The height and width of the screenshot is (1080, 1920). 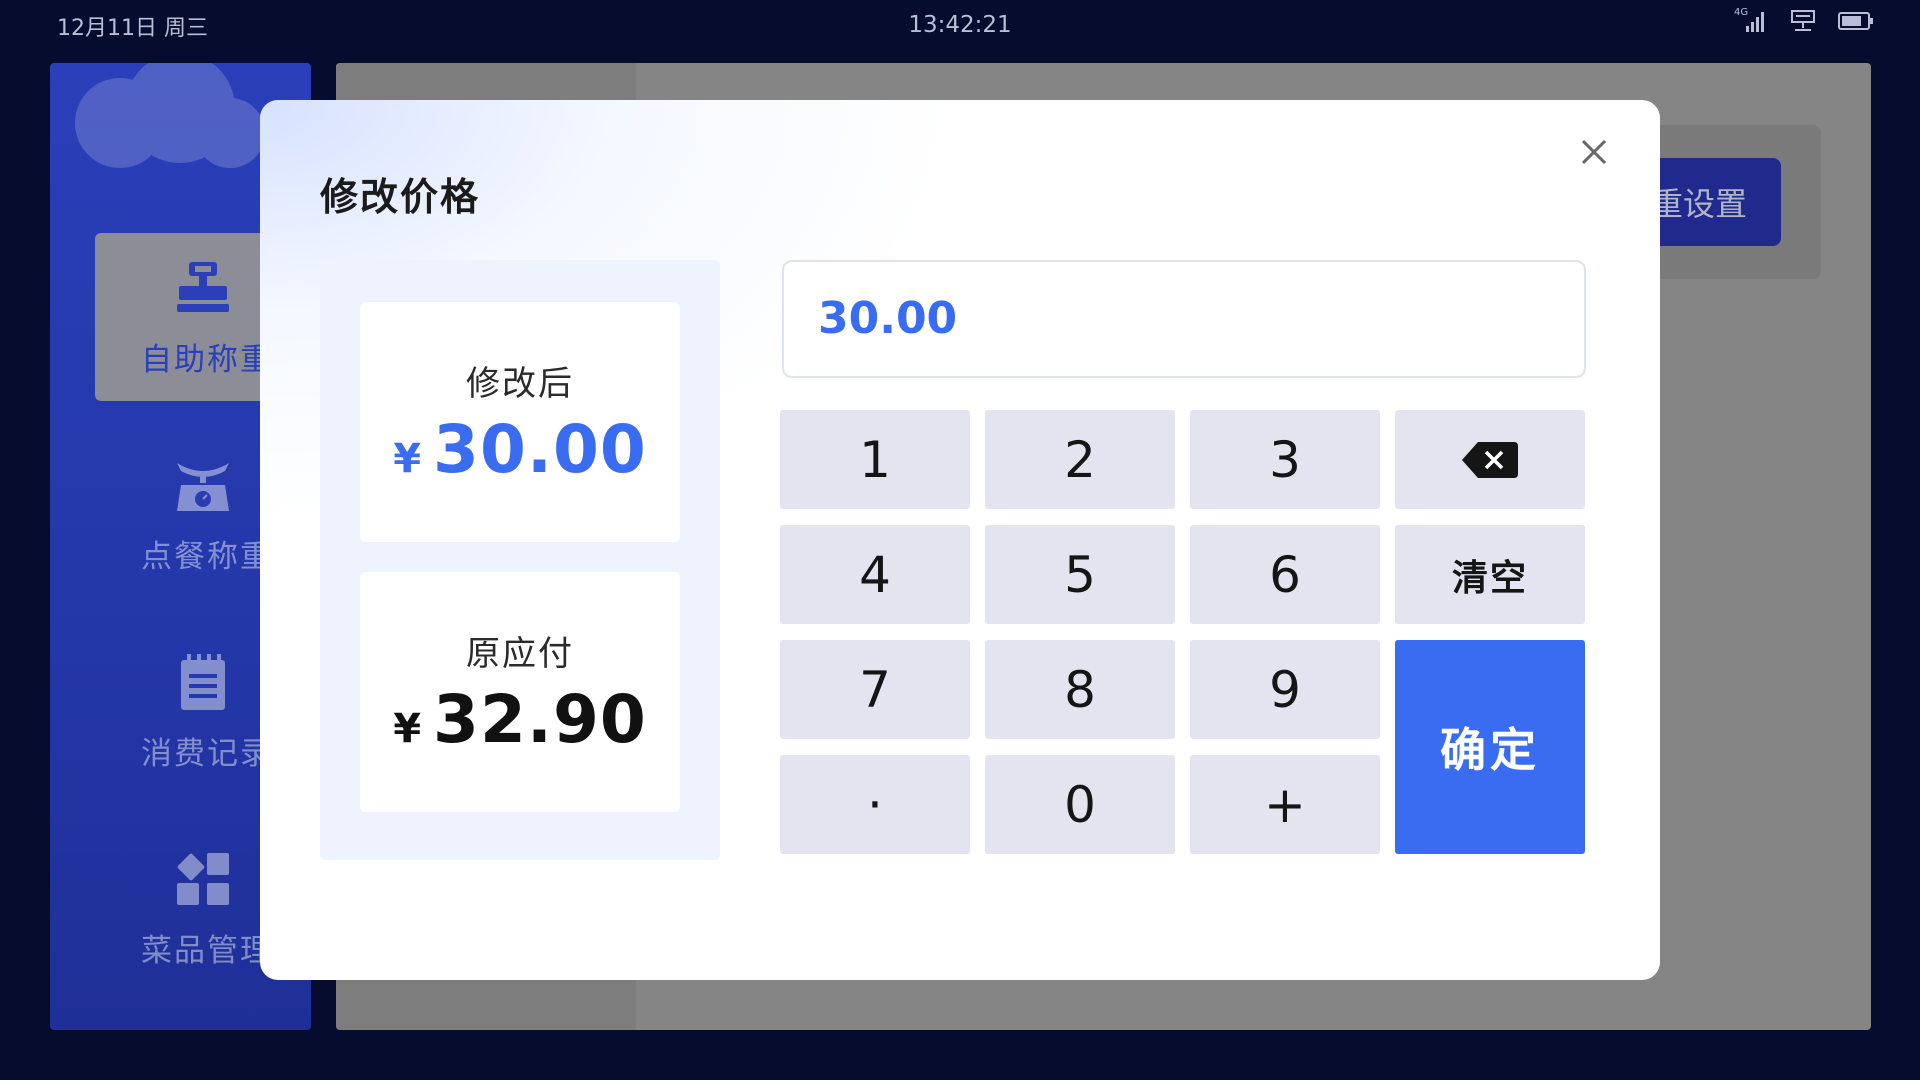 I want to click on status-bar: 12月11日 周三 13:42:21 4G, so click(x=960, y=26).